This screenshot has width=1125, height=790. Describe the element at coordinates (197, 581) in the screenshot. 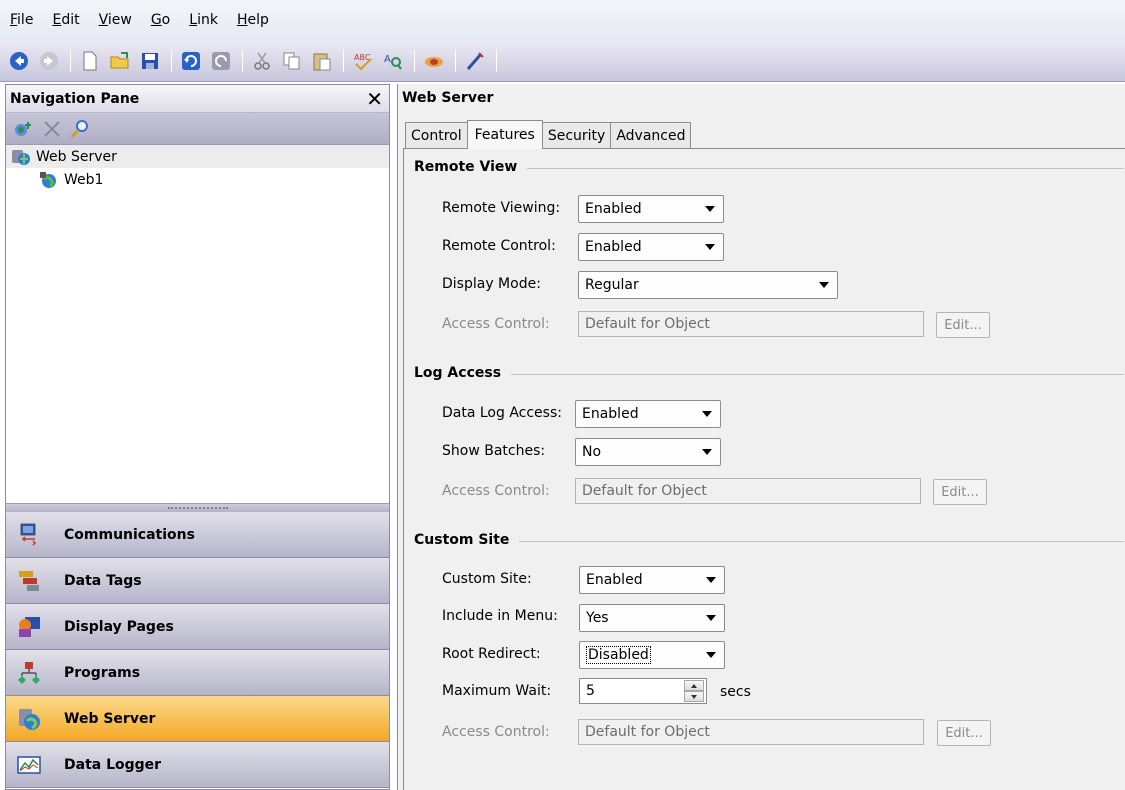

I see `nav-button-data-tags: Data Tags` at that location.